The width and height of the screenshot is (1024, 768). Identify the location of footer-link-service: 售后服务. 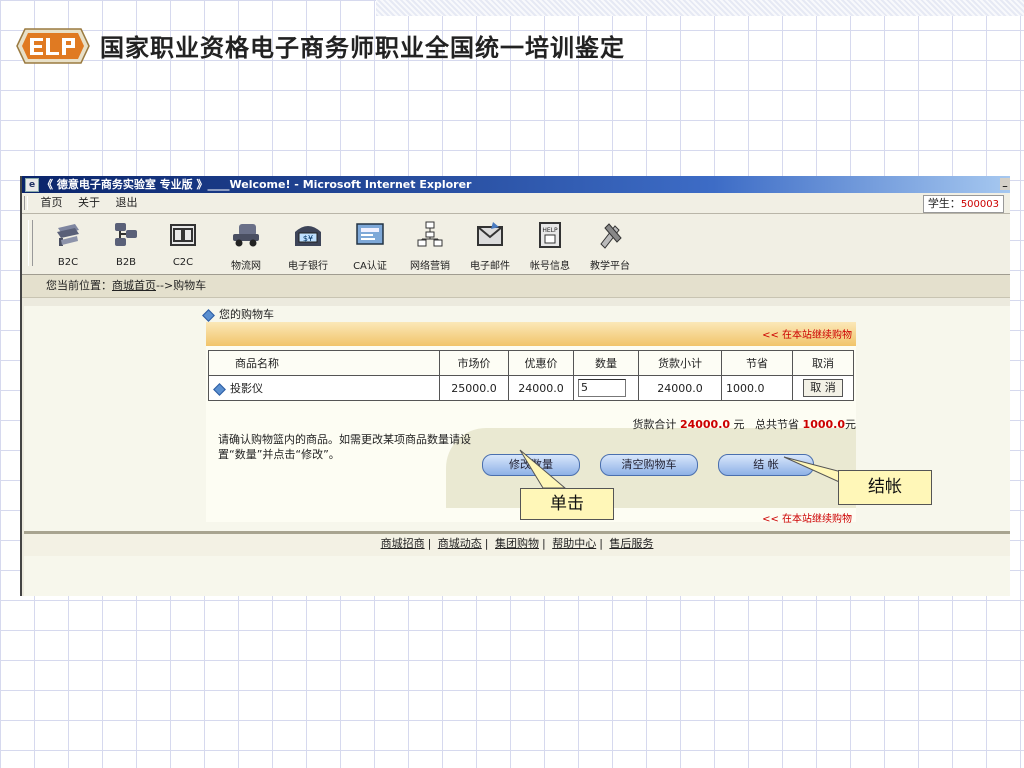
(631, 543).